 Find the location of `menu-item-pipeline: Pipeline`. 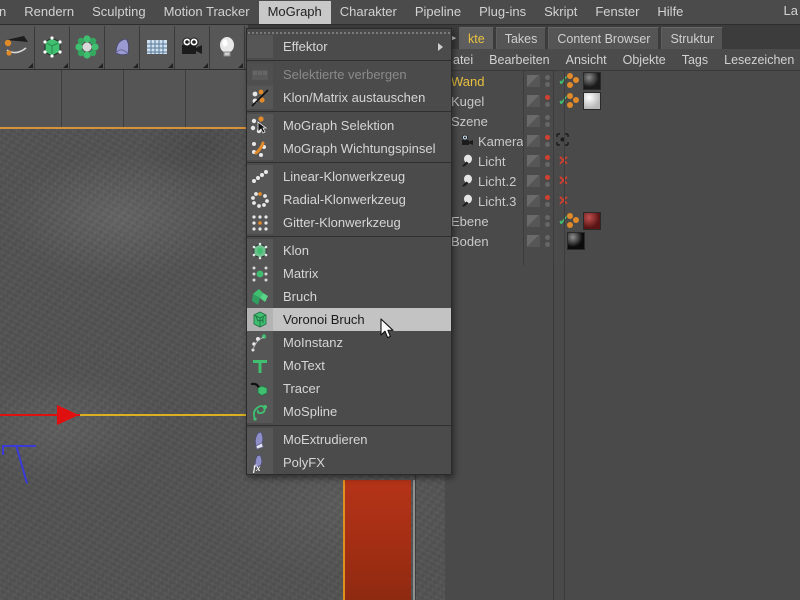

menu-item-pipeline: Pipeline is located at coordinates (438, 12).